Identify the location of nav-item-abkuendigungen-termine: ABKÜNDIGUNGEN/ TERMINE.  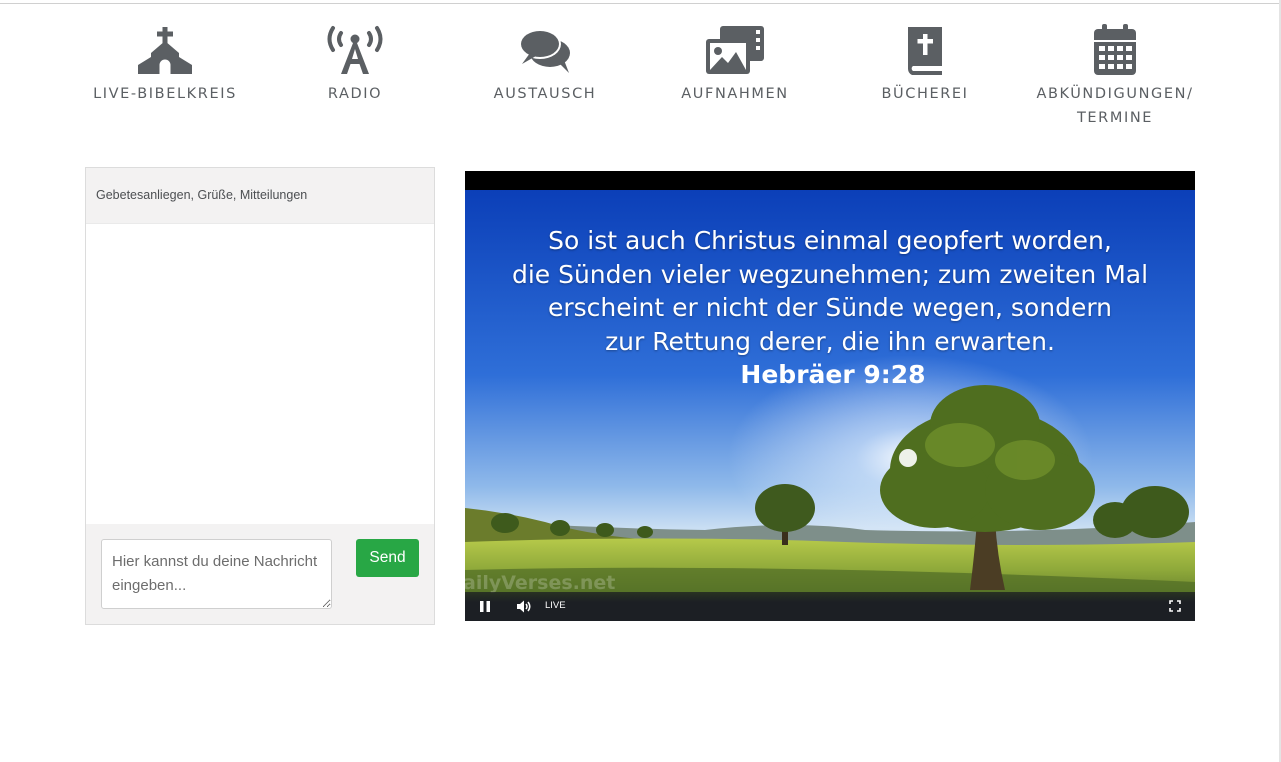
(1115, 77).